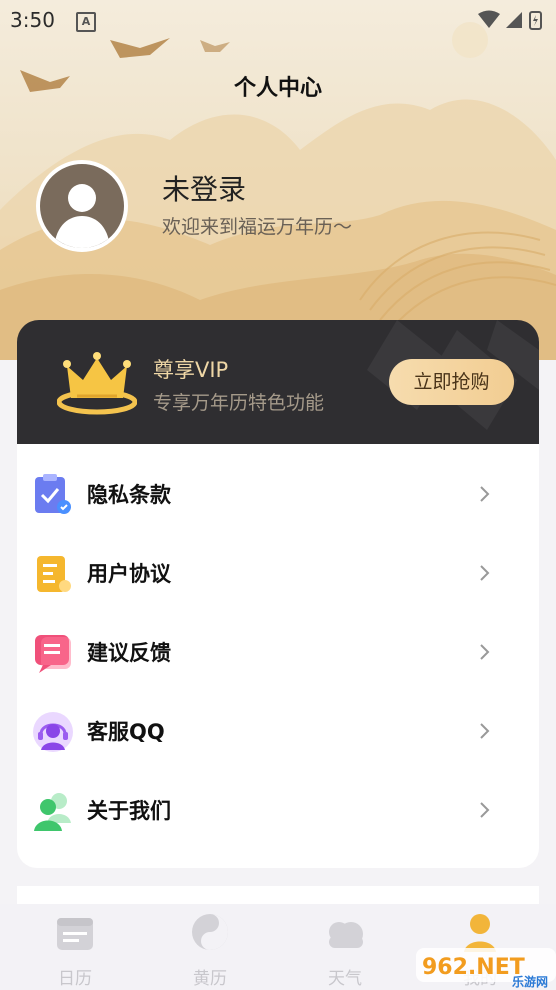 Image resolution: width=556 pixels, height=990 pixels. What do you see at coordinates (345, 979) in the screenshot?
I see `tab-label: 天气` at bounding box center [345, 979].